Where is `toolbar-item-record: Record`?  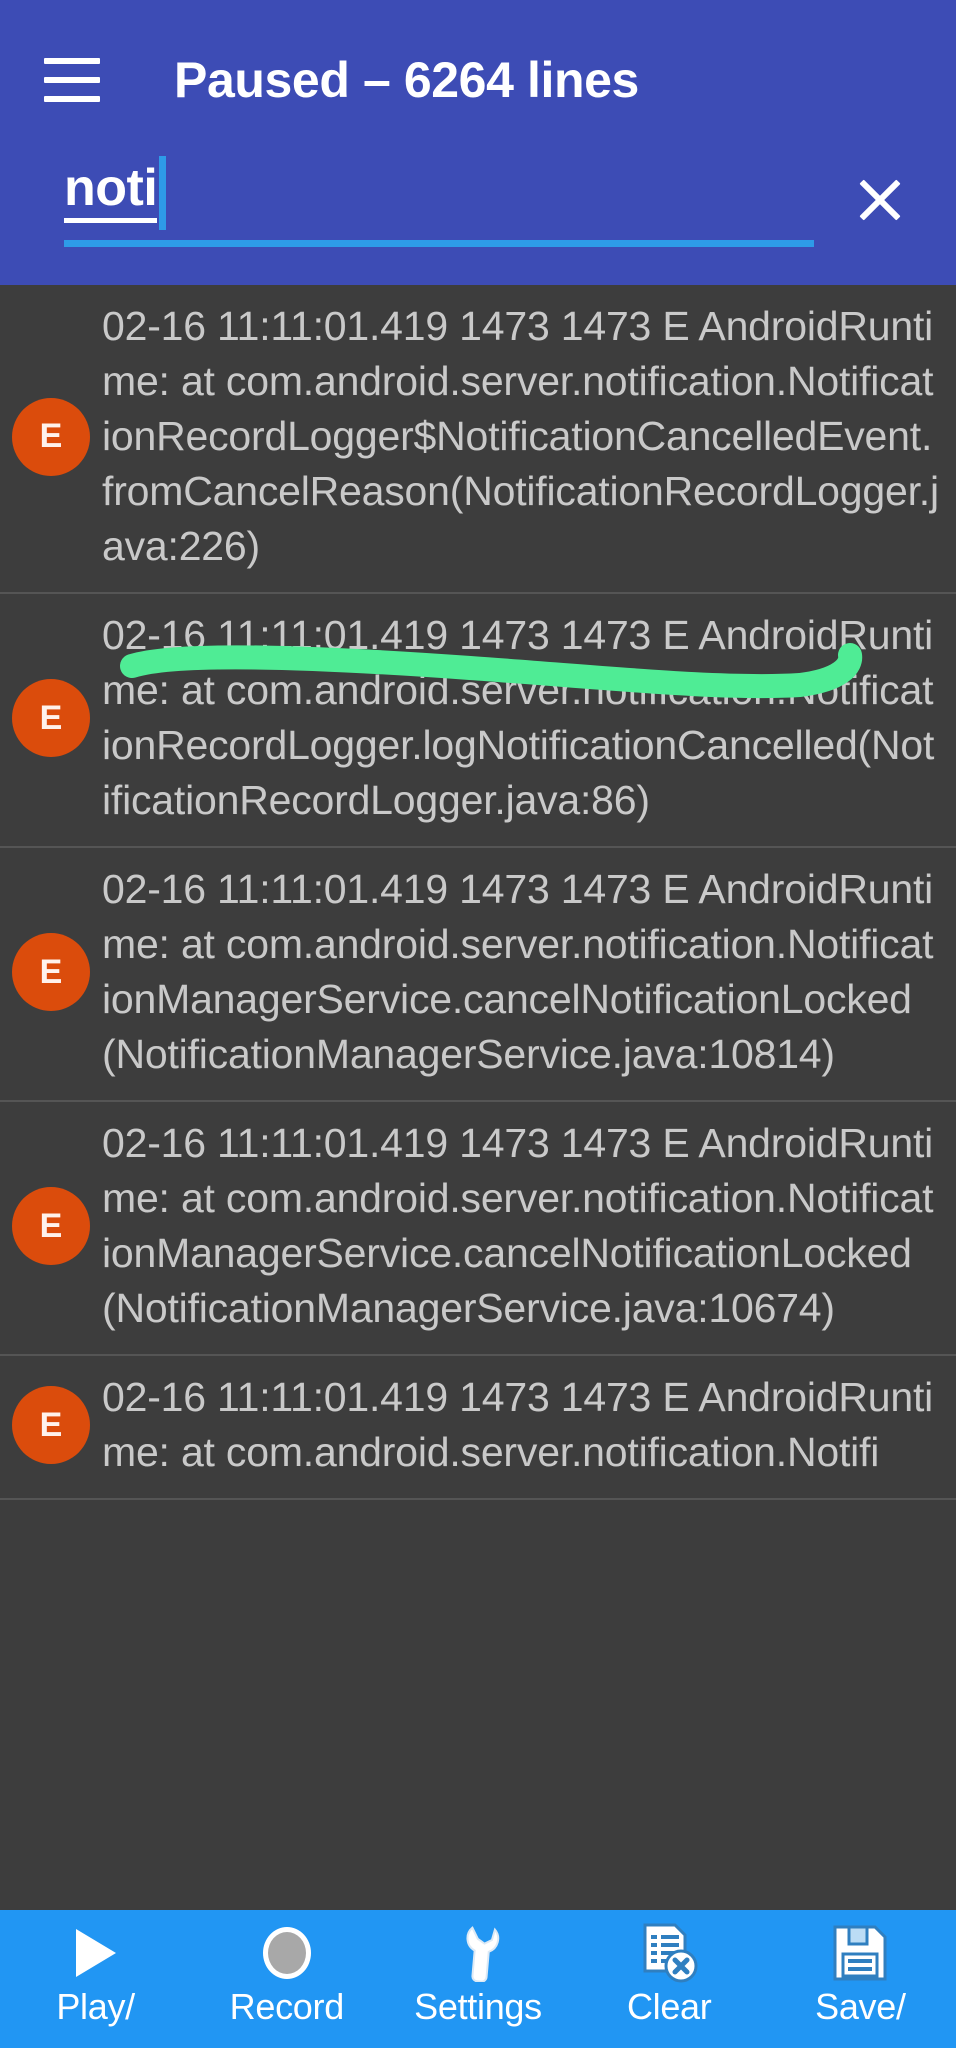
toolbar-item-record: Record is located at coordinates (286, 1975).